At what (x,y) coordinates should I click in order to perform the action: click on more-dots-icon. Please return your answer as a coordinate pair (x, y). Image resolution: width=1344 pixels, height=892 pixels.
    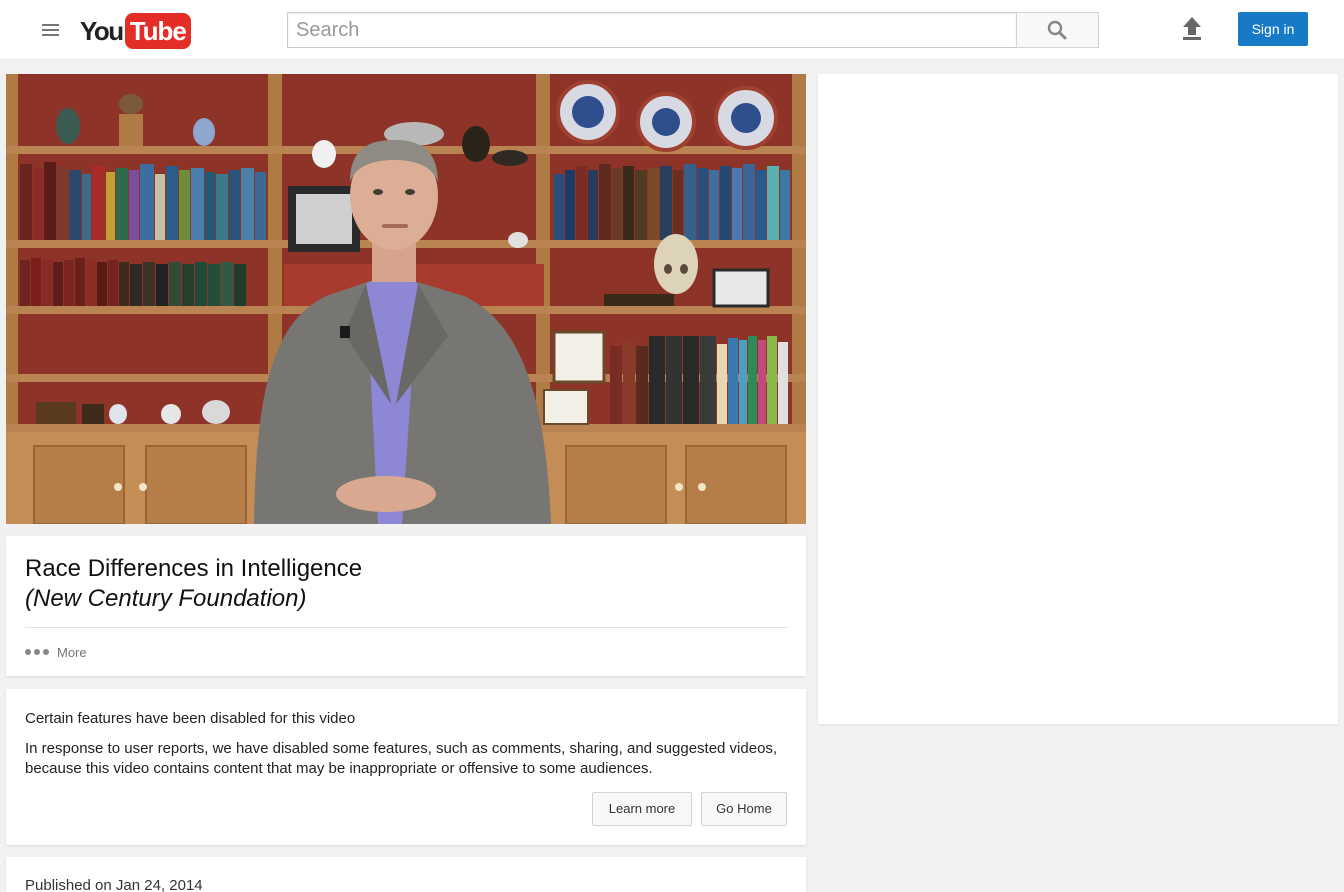
    Looking at the image, I should click on (37, 652).